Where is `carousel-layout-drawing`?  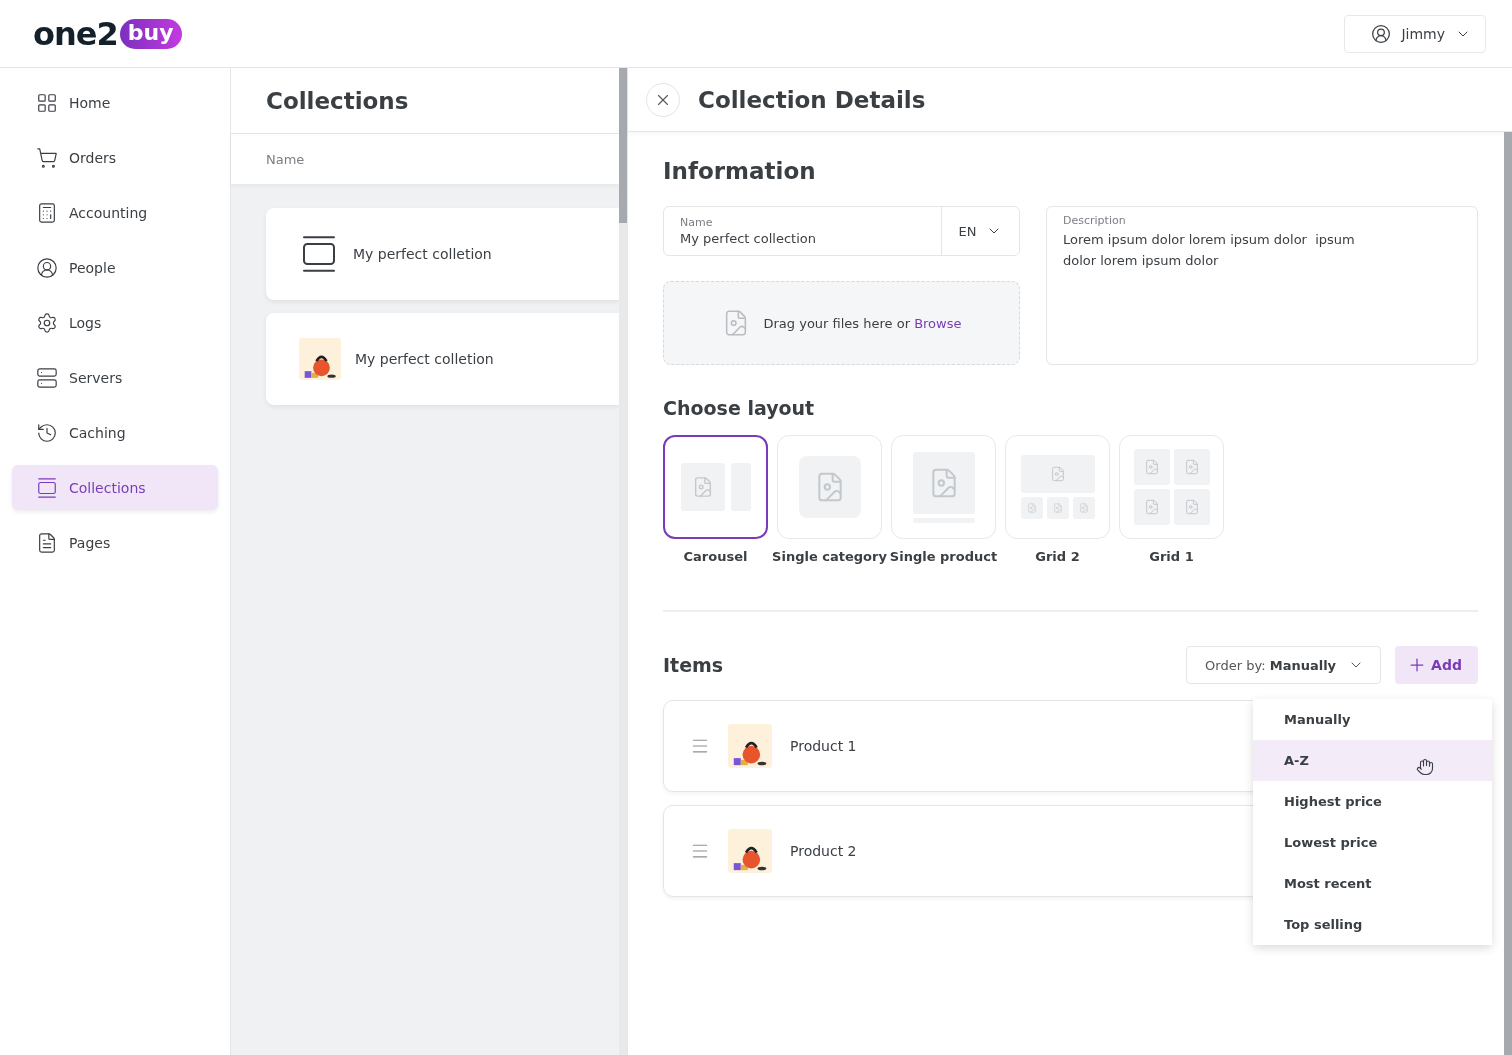
carousel-layout-drawing is located at coordinates (715, 487).